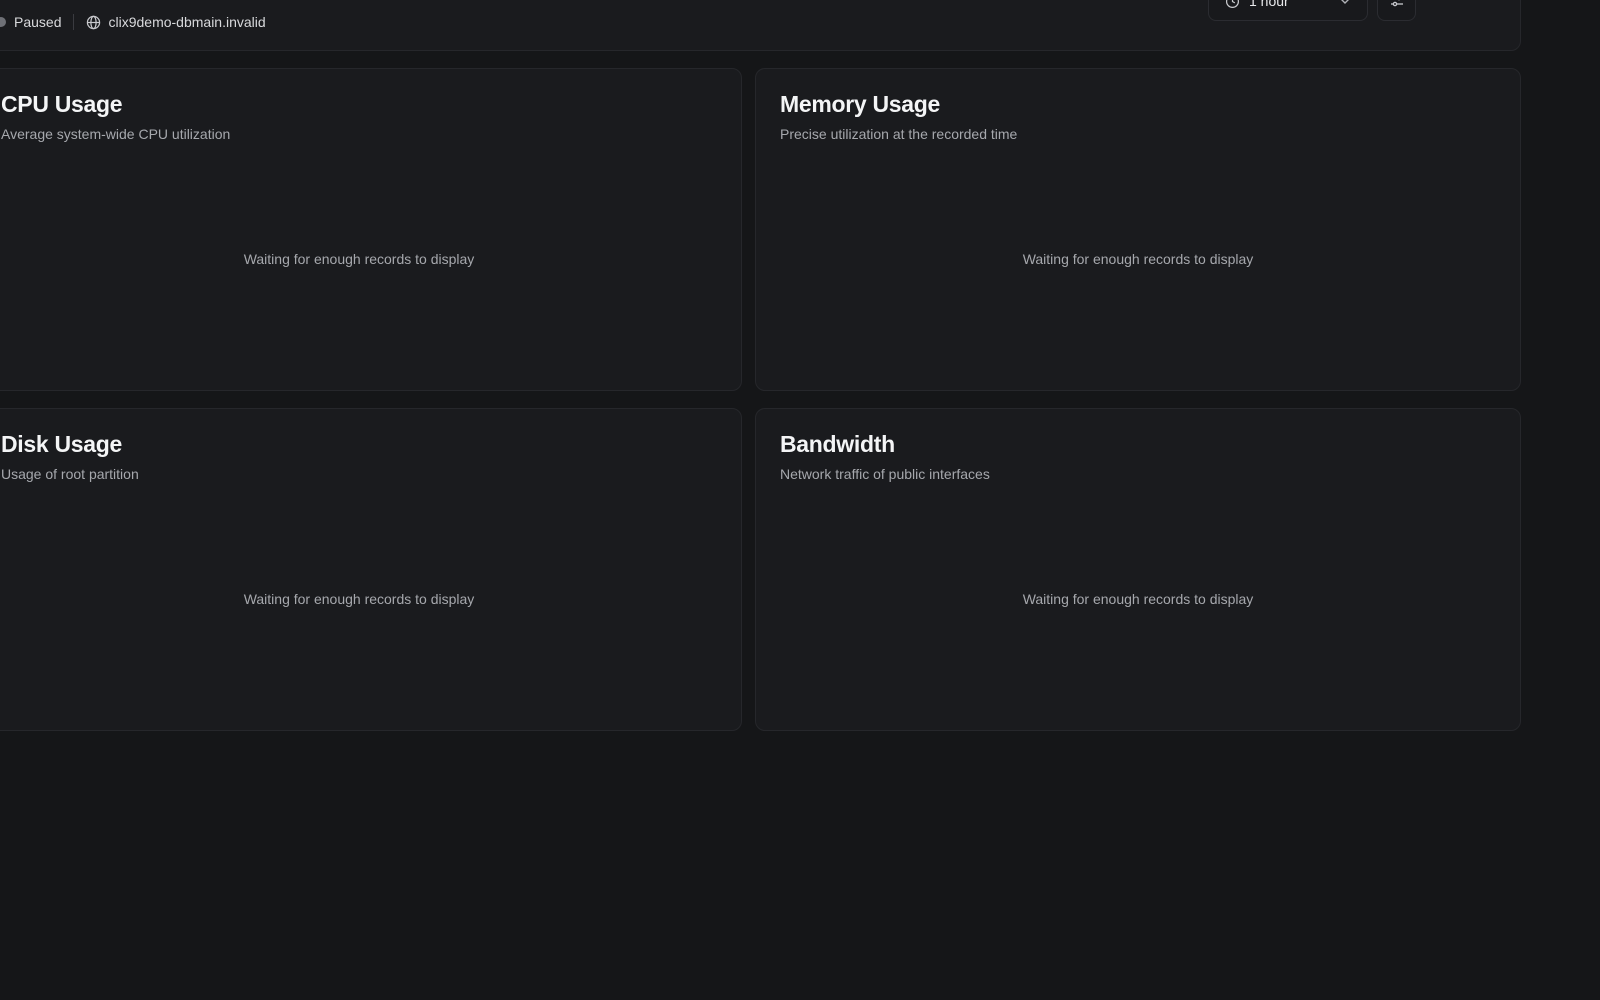 The image size is (1600, 1000). I want to click on chevron-down-icon, so click(1345, 3).